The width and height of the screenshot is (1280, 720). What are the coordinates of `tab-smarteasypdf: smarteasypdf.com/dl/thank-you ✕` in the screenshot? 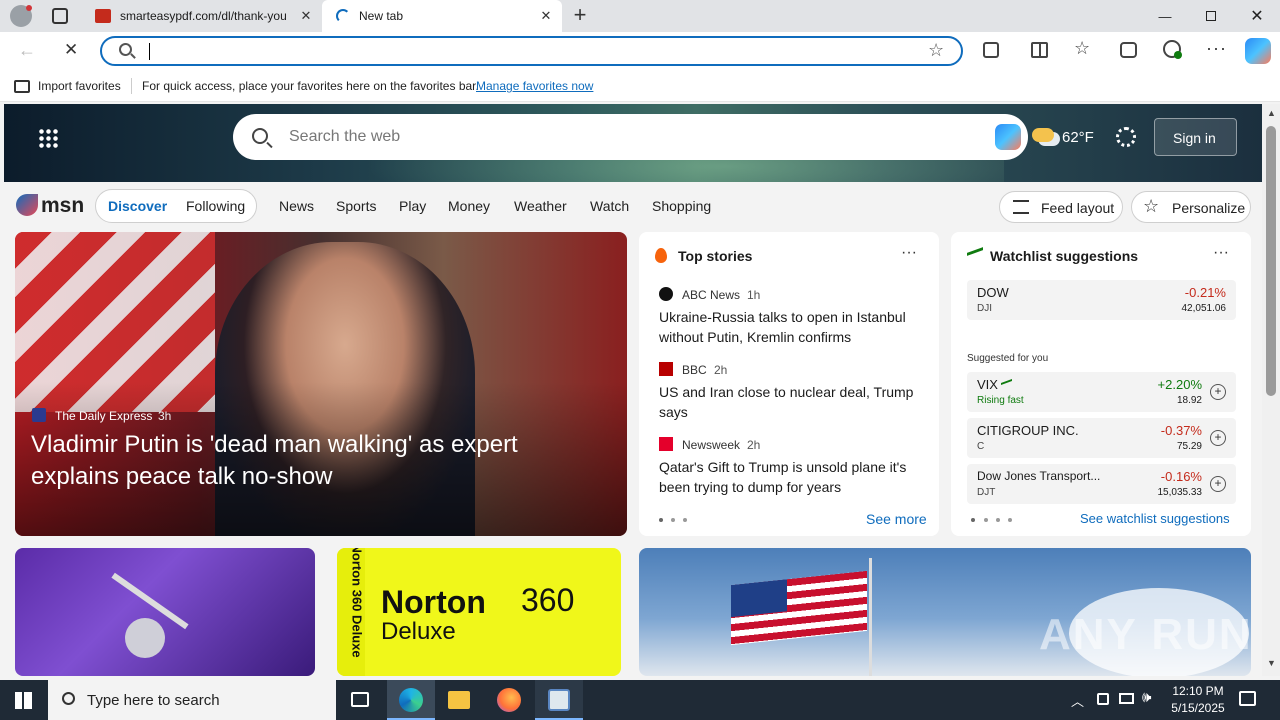 It's located at (203, 16).